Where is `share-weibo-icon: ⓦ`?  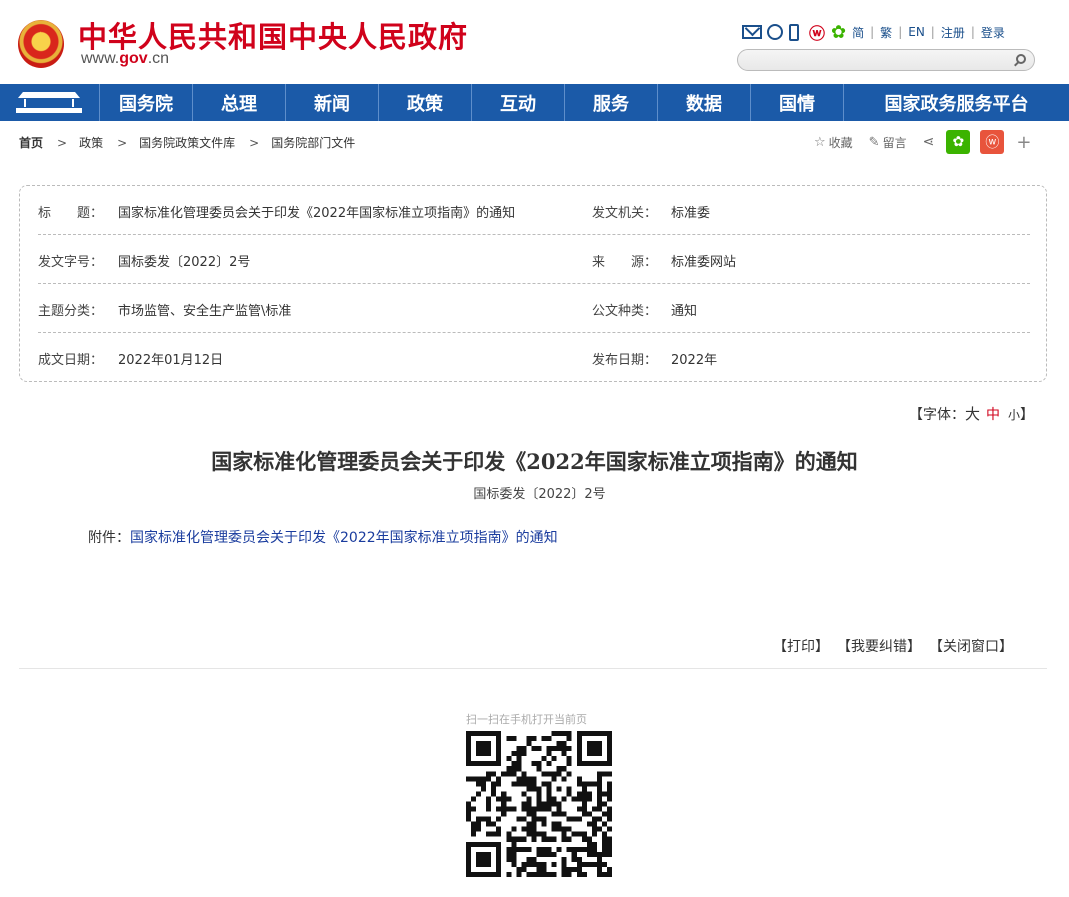
share-weibo-icon: ⓦ is located at coordinates (992, 142).